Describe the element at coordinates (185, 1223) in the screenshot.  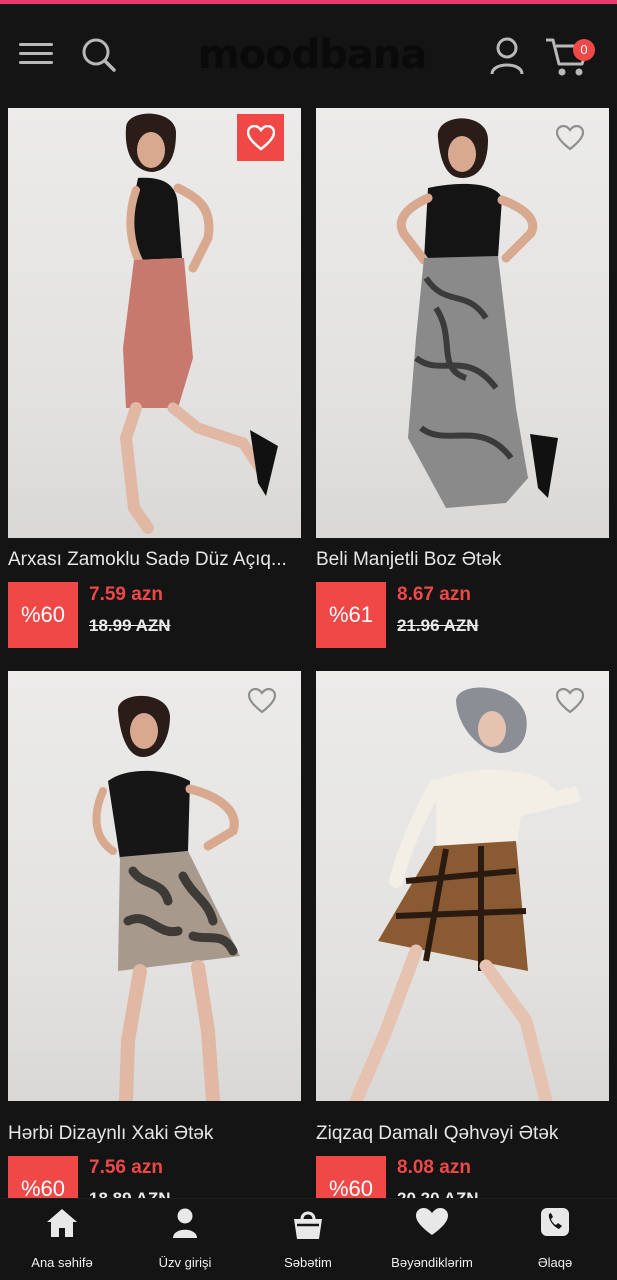
I see `user-icon` at that location.